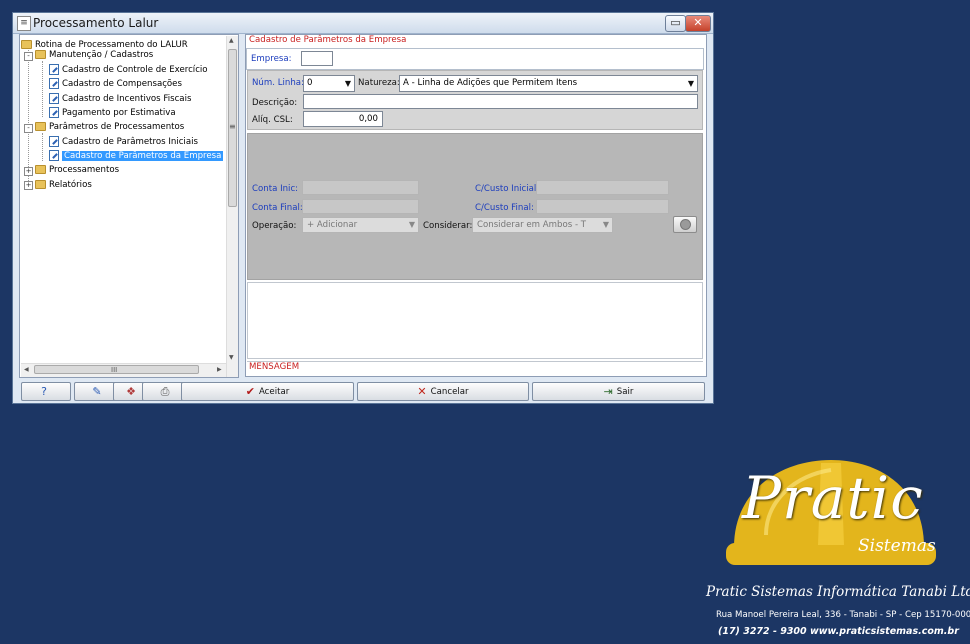 Image resolution: width=970 pixels, height=644 pixels. What do you see at coordinates (500, 101) in the screenshot?
I see `descricao-input` at bounding box center [500, 101].